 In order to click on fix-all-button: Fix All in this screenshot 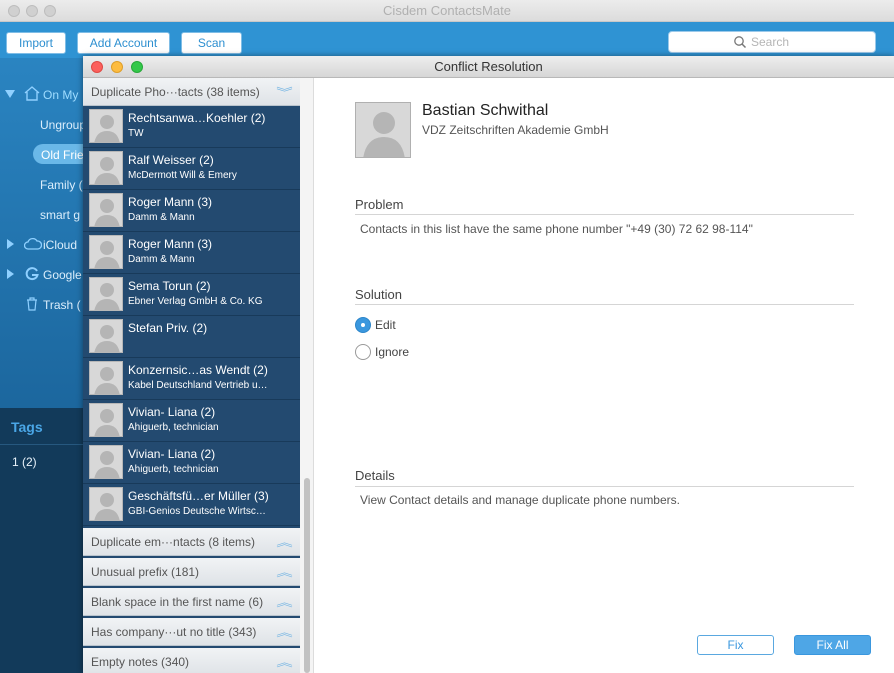, I will do `click(832, 645)`.